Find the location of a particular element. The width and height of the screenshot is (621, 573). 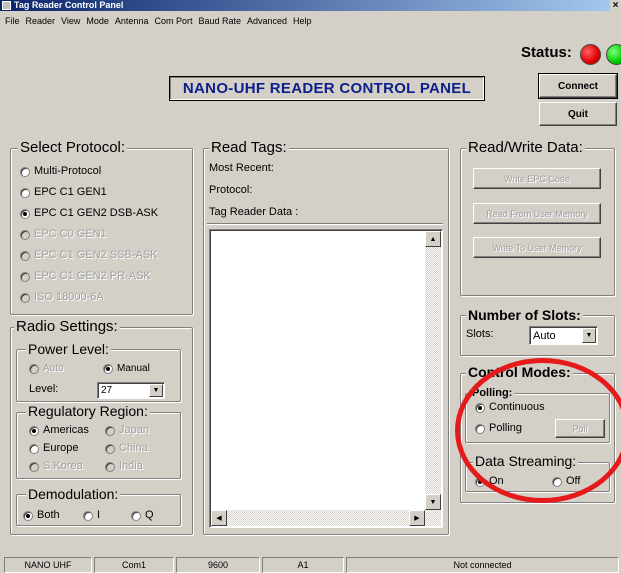

read-write-legend: Read/Write Data: is located at coordinates (525, 147).